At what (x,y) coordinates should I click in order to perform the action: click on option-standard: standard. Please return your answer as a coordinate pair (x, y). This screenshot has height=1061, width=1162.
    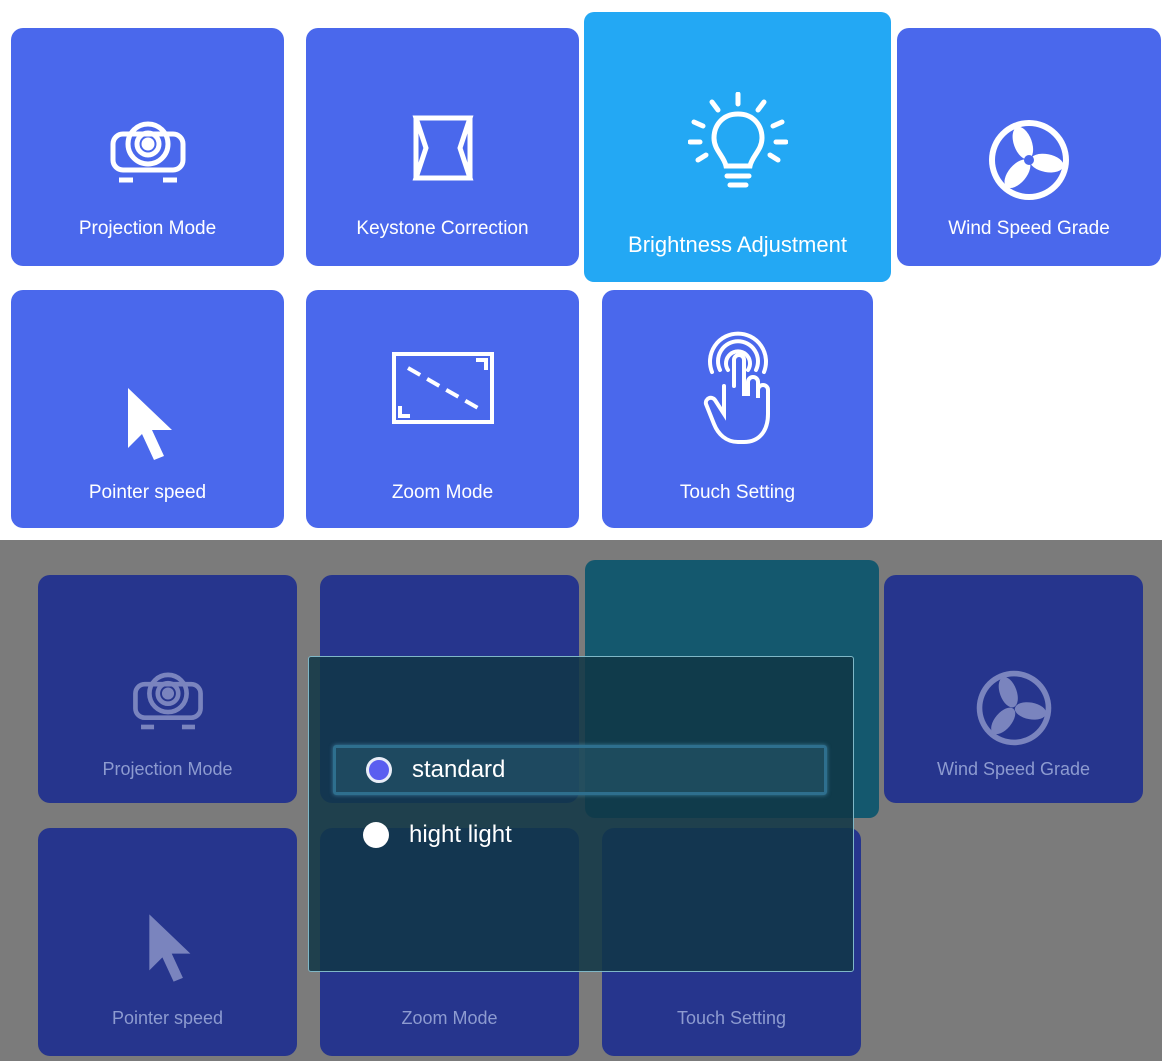
    Looking at the image, I should click on (580, 770).